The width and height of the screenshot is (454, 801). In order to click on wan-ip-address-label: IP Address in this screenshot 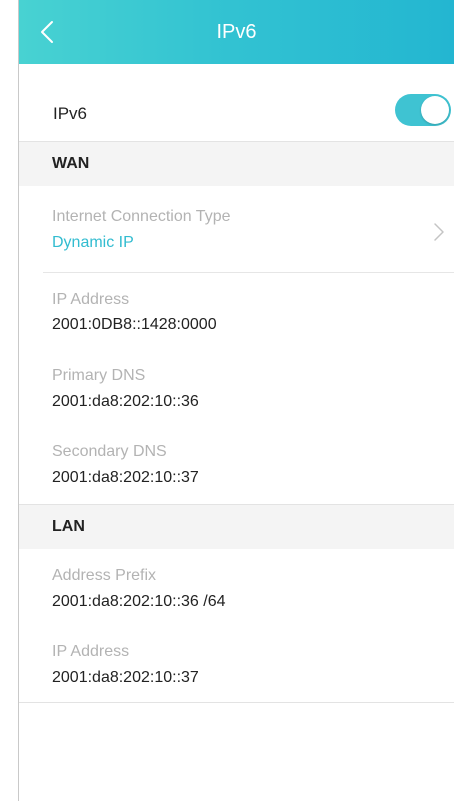, I will do `click(91, 299)`.